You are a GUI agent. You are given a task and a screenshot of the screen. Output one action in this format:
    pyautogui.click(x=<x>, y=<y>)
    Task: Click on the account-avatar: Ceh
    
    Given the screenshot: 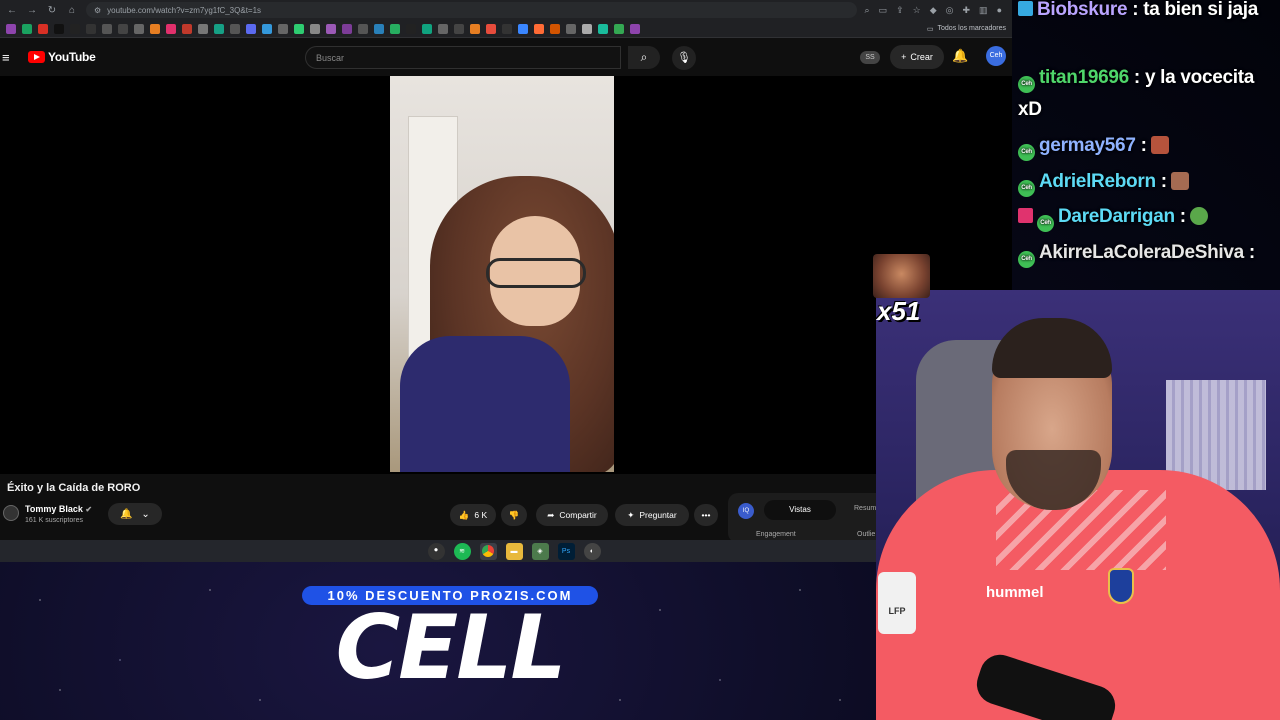 What is the action you would take?
    pyautogui.click(x=996, y=56)
    